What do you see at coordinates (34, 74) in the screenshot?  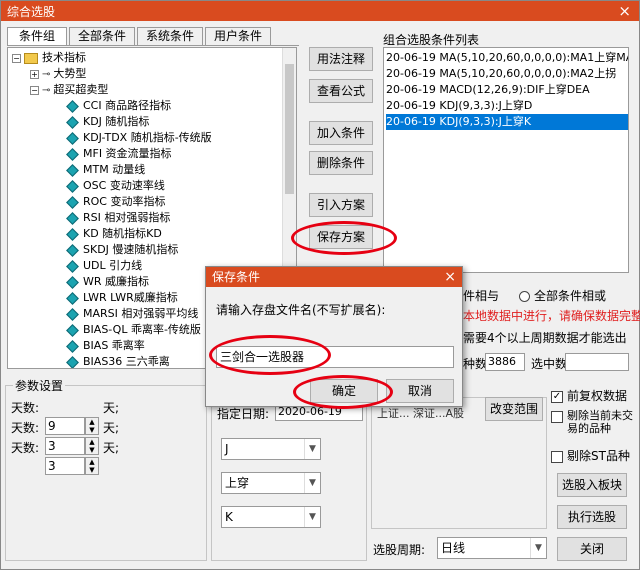 I see `expand-icon: +` at bounding box center [34, 74].